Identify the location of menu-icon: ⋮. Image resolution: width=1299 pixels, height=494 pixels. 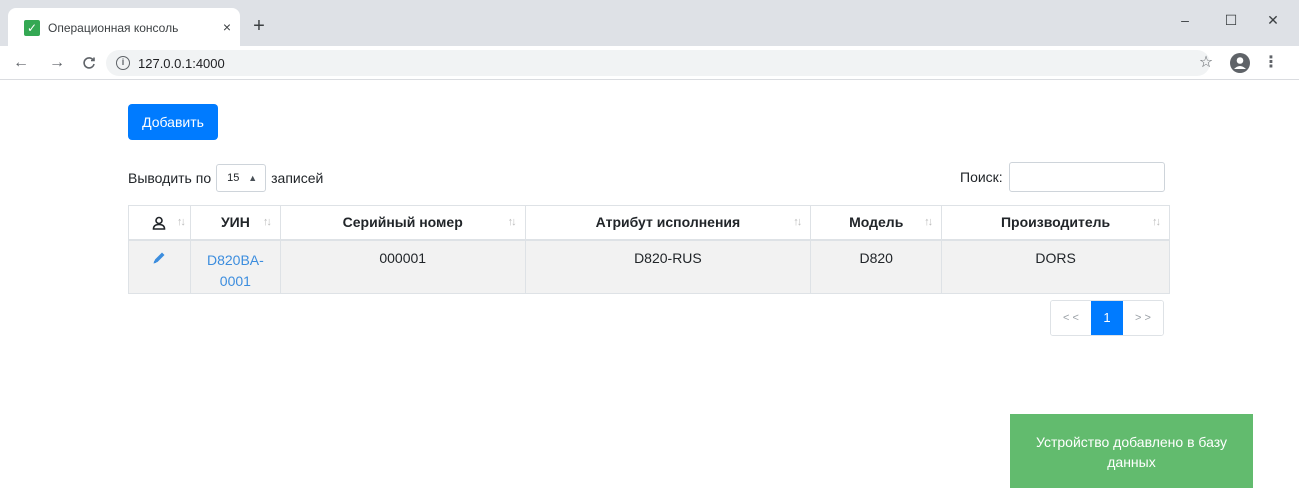
(1271, 63).